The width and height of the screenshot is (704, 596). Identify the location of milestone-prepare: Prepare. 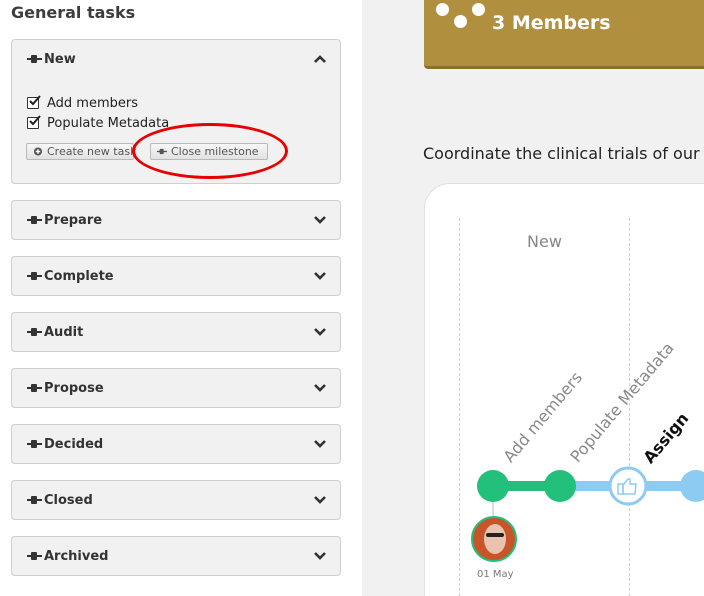
(176, 220).